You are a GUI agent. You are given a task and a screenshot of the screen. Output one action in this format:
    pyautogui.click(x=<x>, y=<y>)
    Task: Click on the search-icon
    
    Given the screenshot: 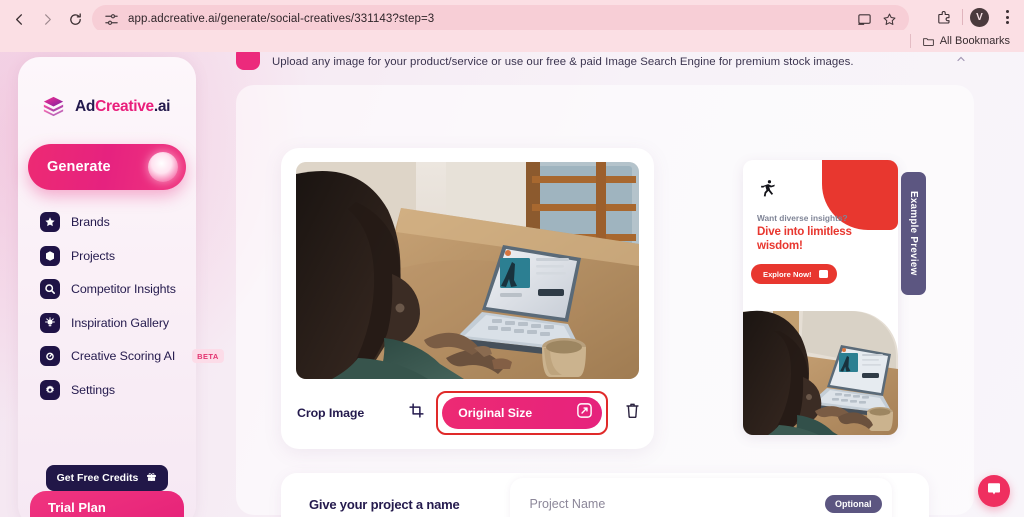 What is the action you would take?
    pyautogui.click(x=50, y=289)
    